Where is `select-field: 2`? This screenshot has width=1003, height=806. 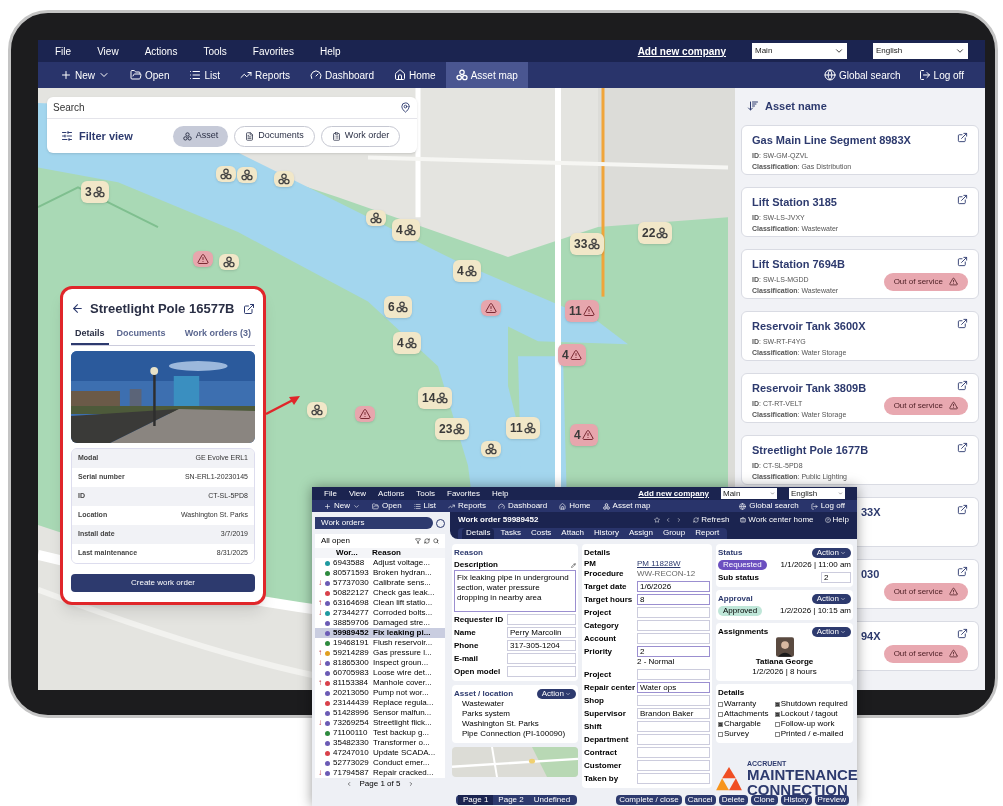
select-field: 2 is located at coordinates (836, 577).